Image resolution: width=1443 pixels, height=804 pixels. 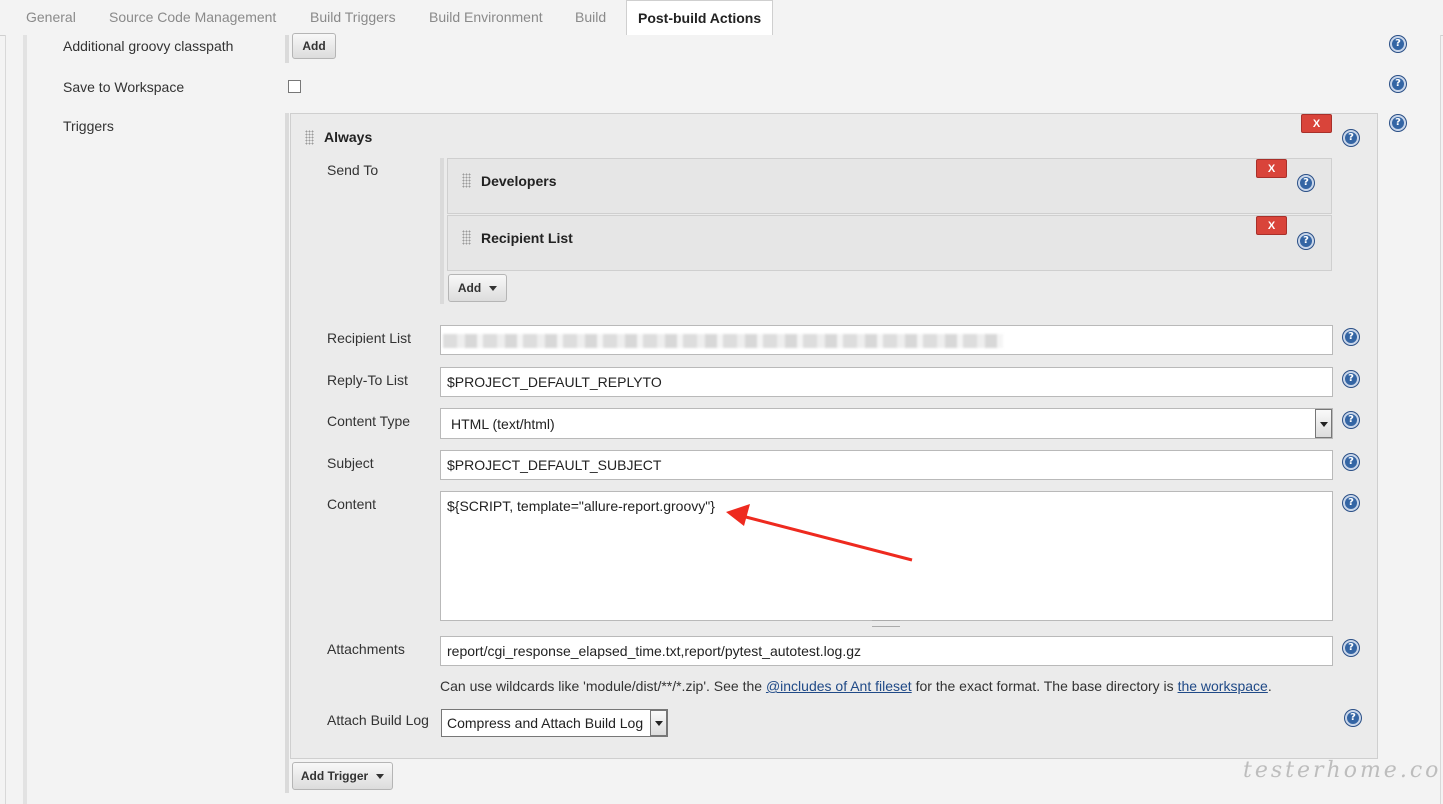 What do you see at coordinates (369, 338) in the screenshot?
I see `recipient-list-label: Recipient List` at bounding box center [369, 338].